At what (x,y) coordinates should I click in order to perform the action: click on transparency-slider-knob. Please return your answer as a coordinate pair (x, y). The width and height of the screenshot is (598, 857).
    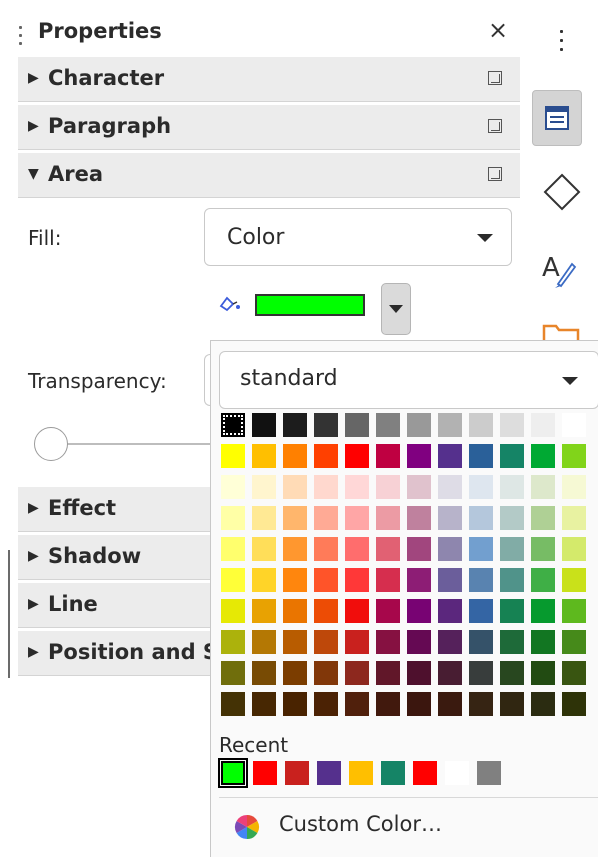
    Looking at the image, I should click on (51, 444).